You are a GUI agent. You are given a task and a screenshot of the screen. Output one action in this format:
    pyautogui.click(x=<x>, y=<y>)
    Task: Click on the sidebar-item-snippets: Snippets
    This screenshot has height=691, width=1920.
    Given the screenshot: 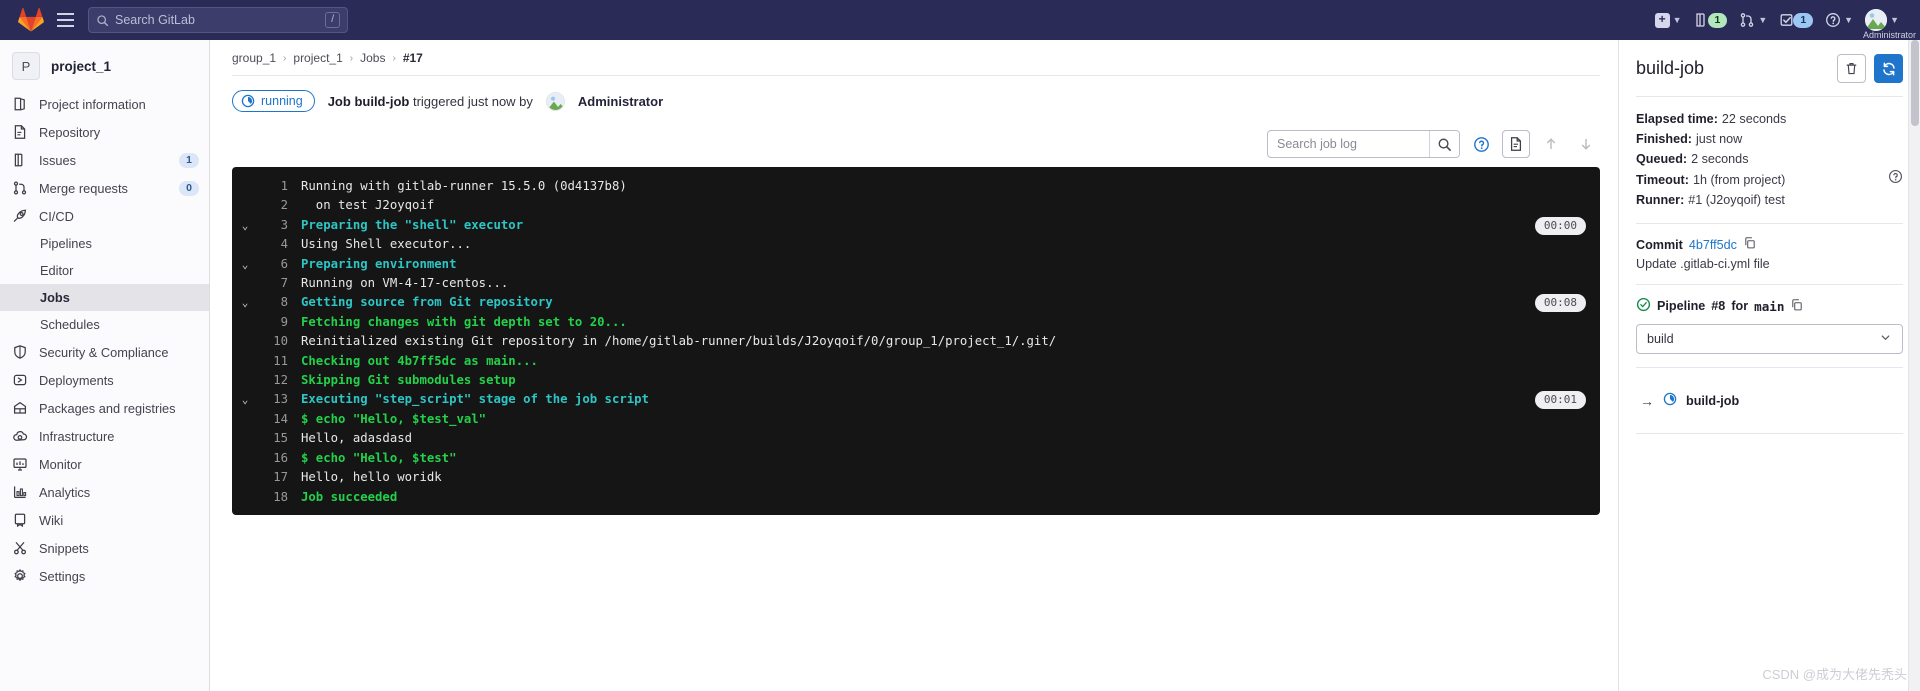 What is the action you would take?
    pyautogui.click(x=104, y=548)
    